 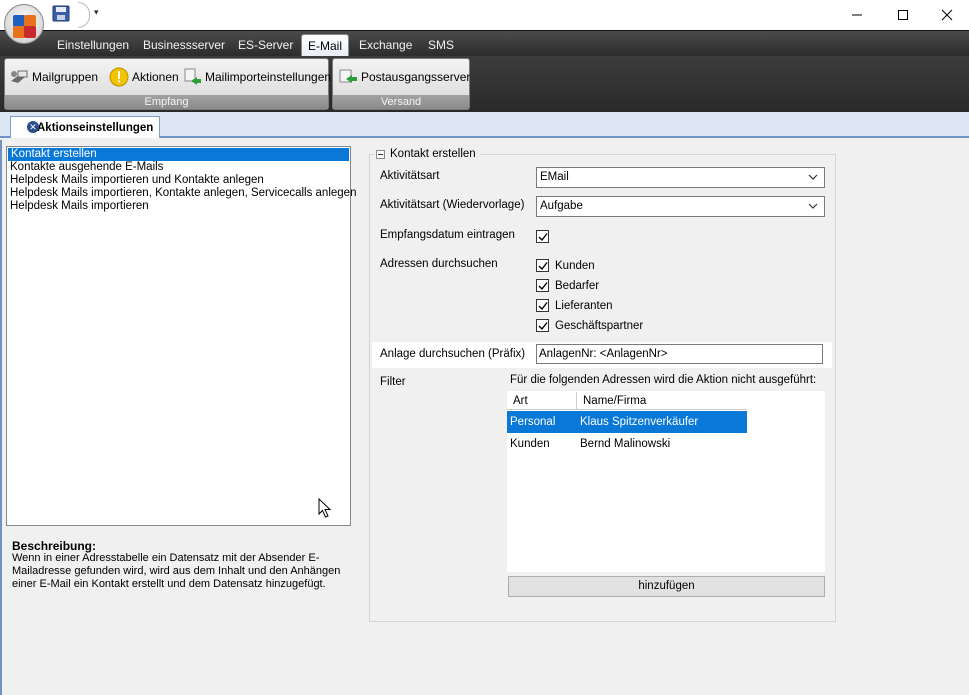 What do you see at coordinates (639, 422) in the screenshot?
I see `cell-name: Klaus Spitzenverkäufer` at bounding box center [639, 422].